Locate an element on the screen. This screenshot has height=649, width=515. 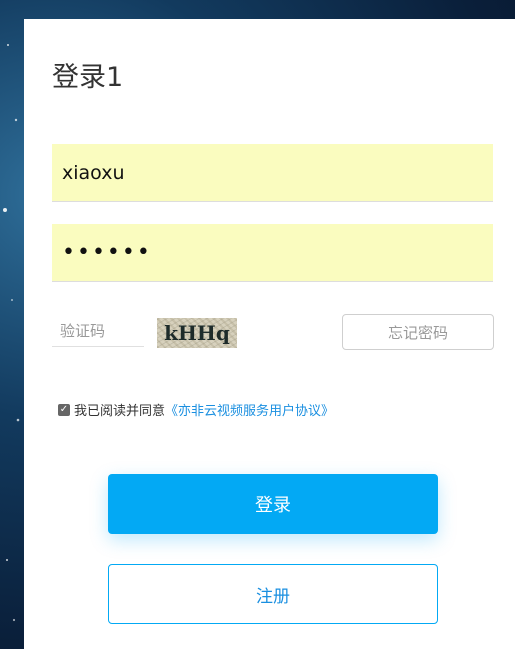
password-field is located at coordinates (272, 253).